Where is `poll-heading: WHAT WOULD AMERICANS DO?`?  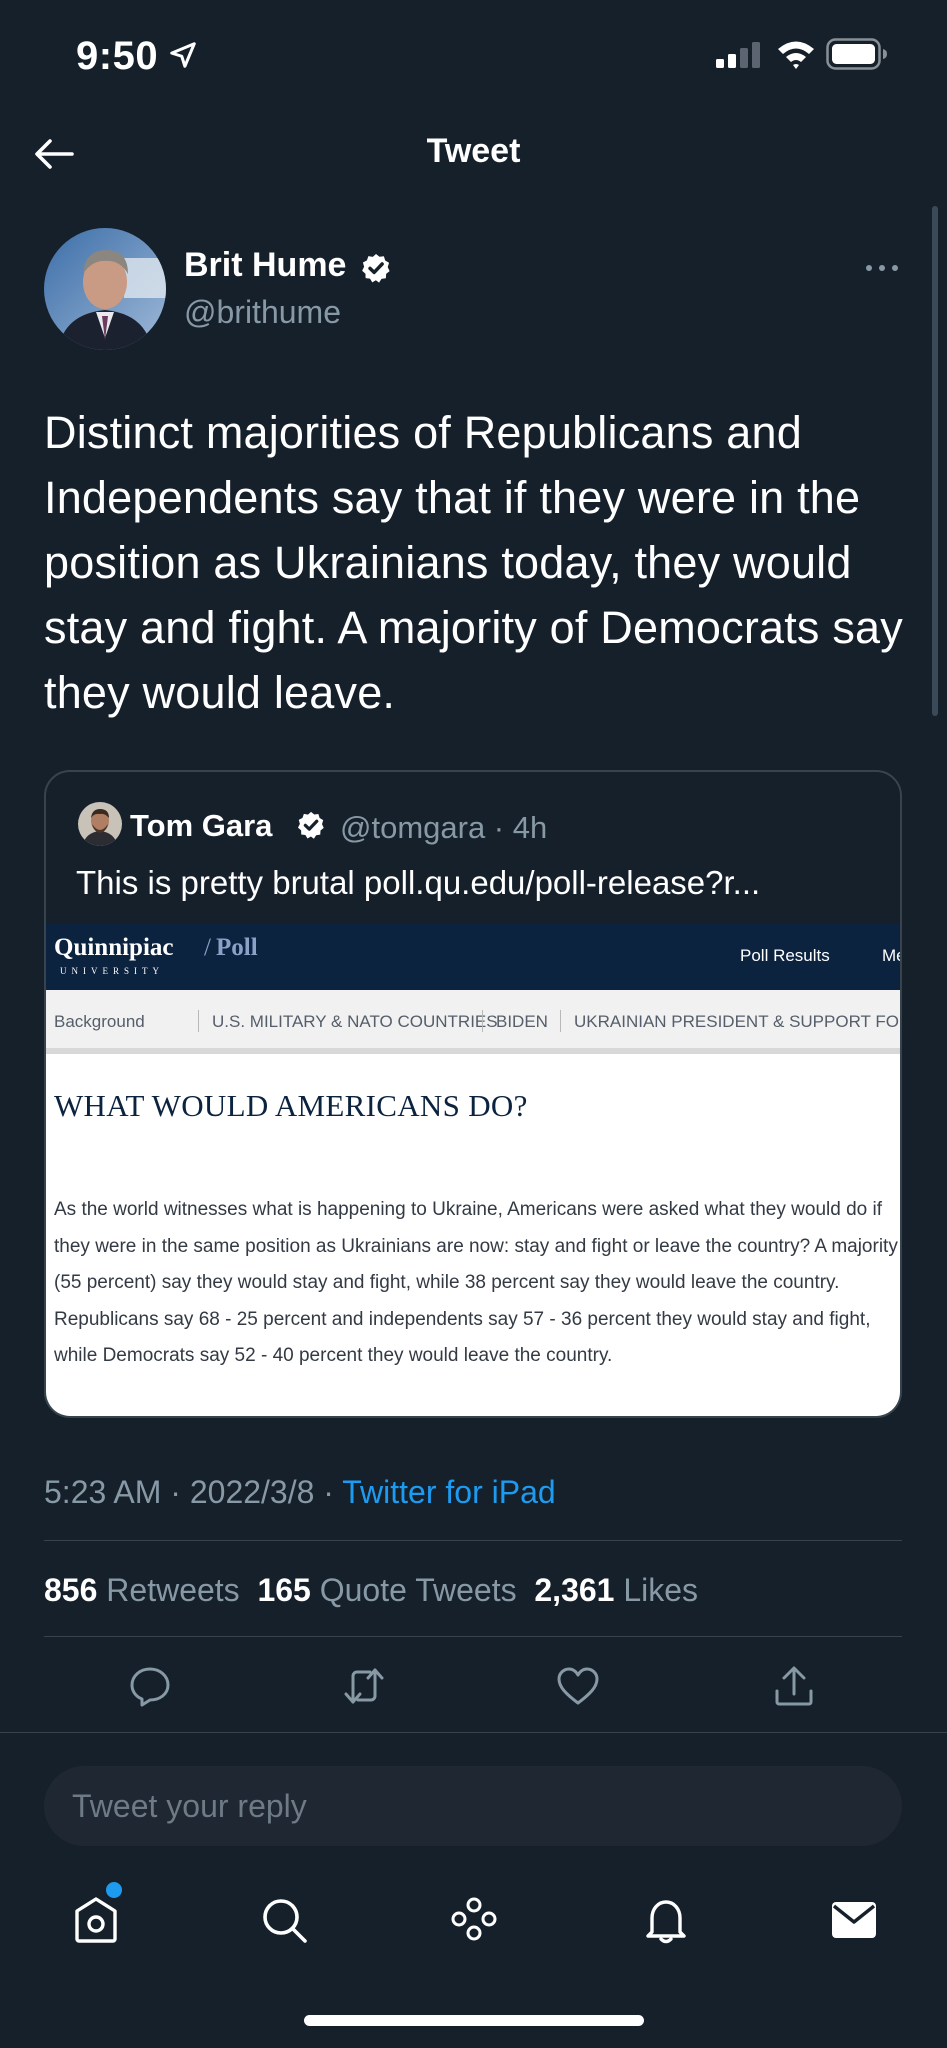
poll-heading: WHAT WOULD AMERICANS DO? is located at coordinates (291, 1105).